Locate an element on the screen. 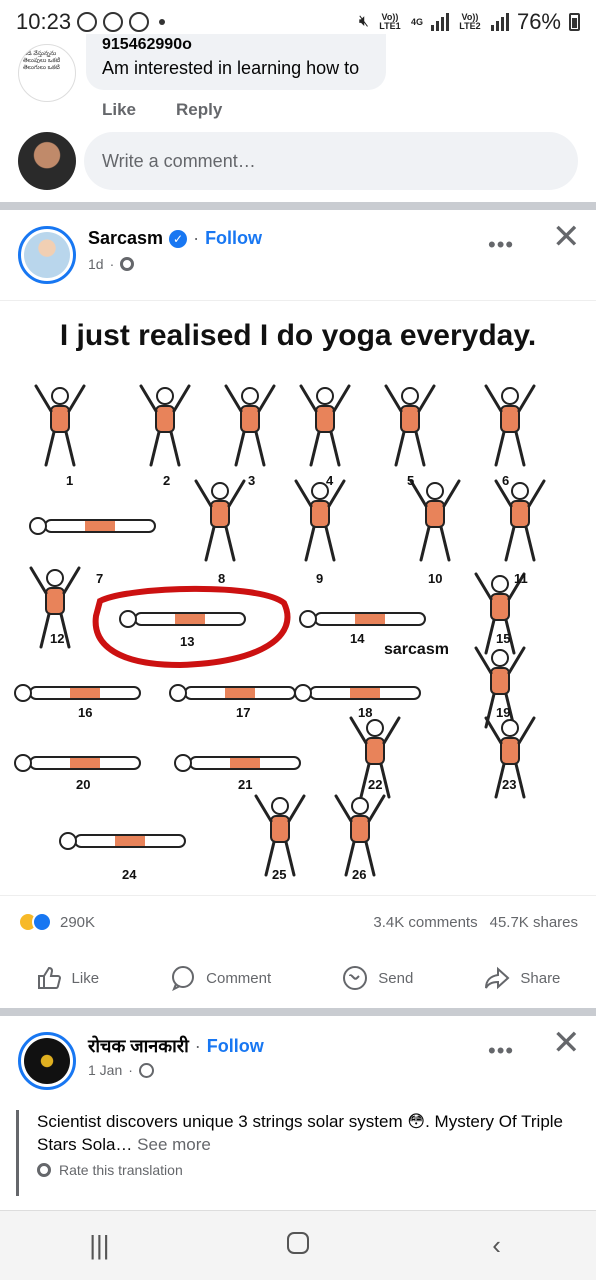 This screenshot has width=596, height=1280. home-icon is located at coordinates (297, 1243).